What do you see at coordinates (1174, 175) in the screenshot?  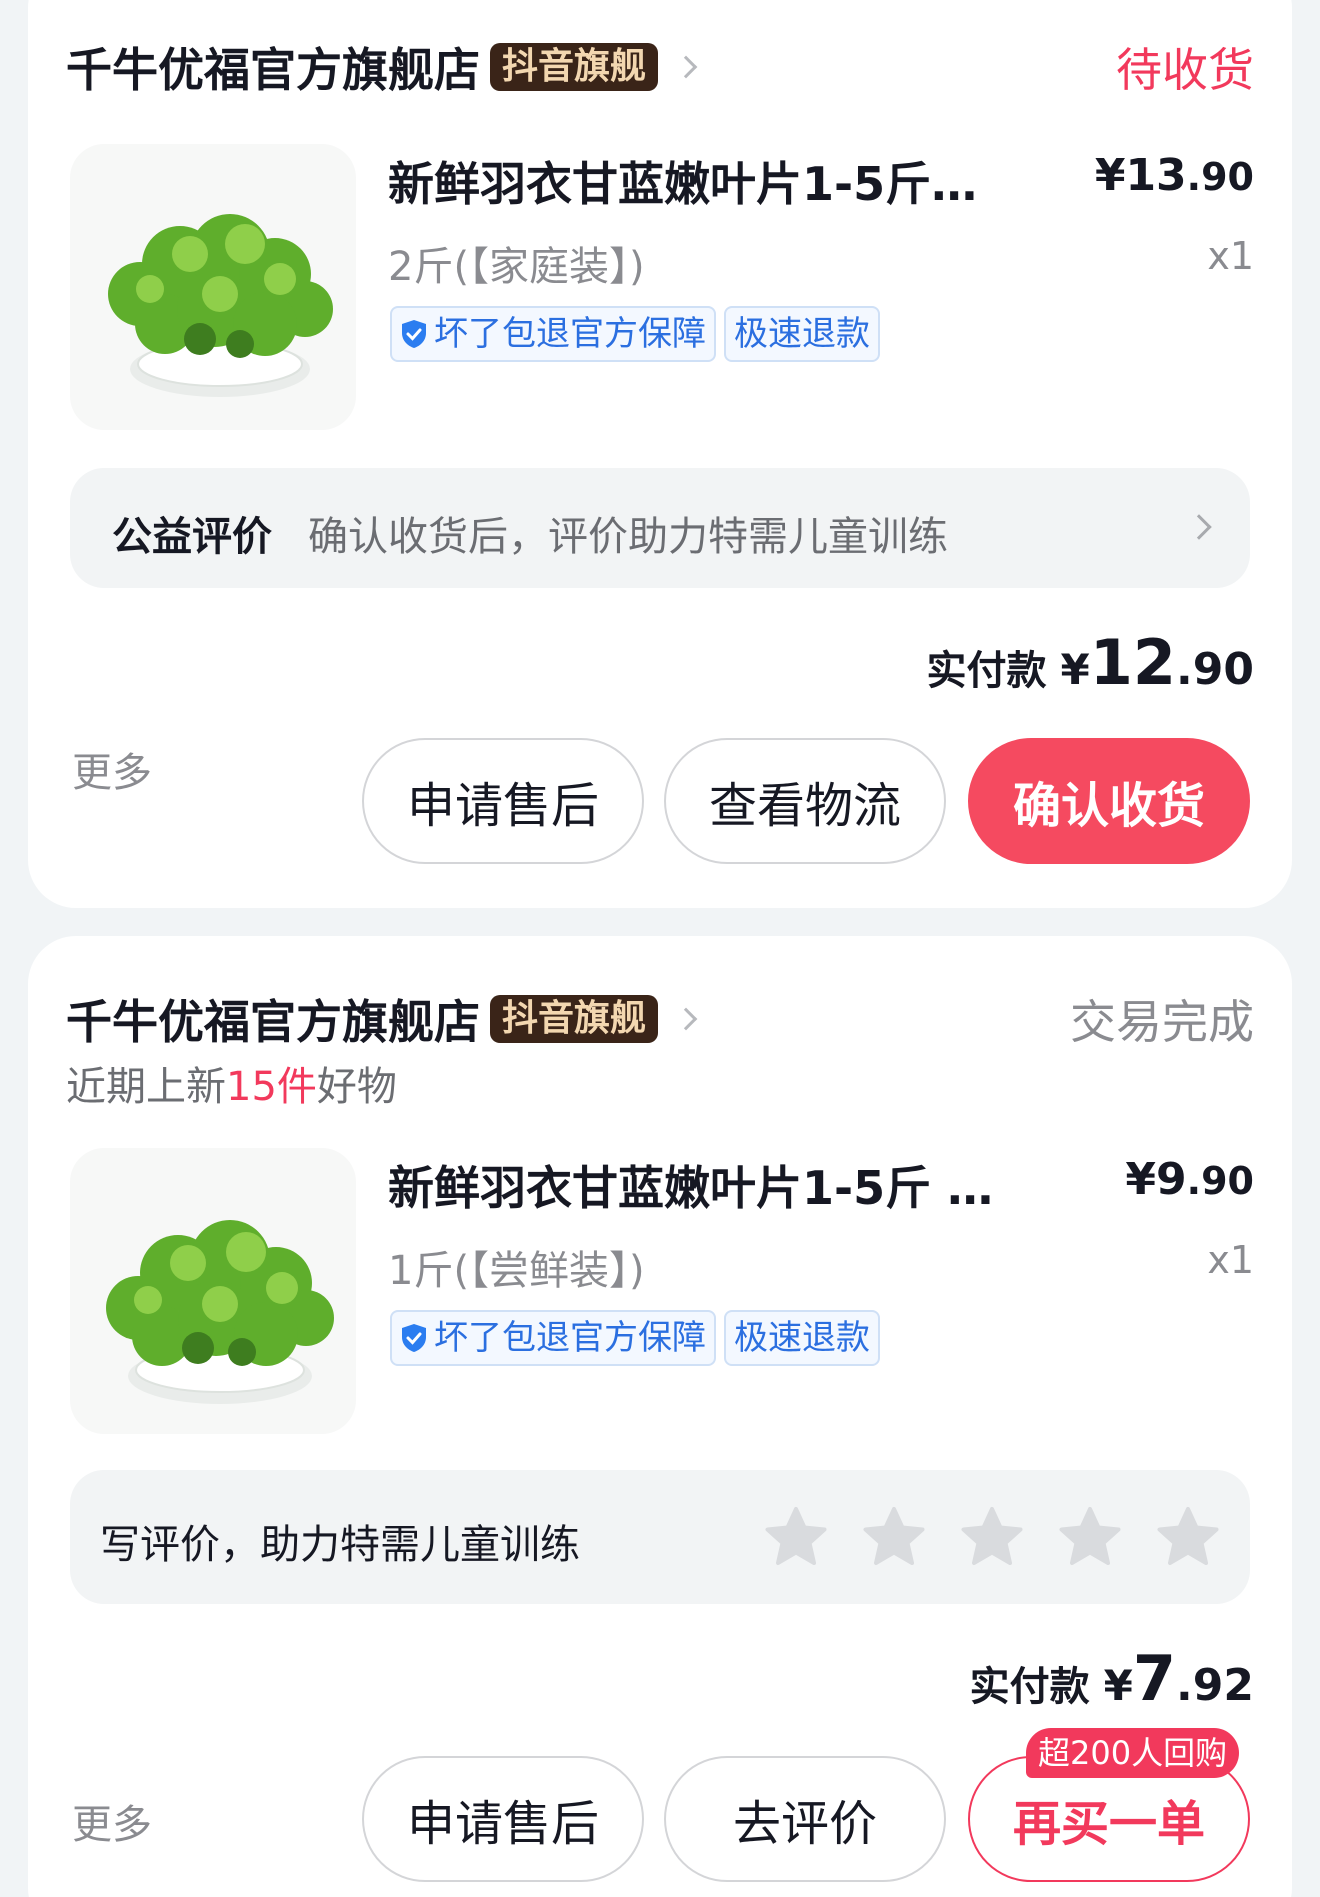 I see `product-price: ¥13.90` at bounding box center [1174, 175].